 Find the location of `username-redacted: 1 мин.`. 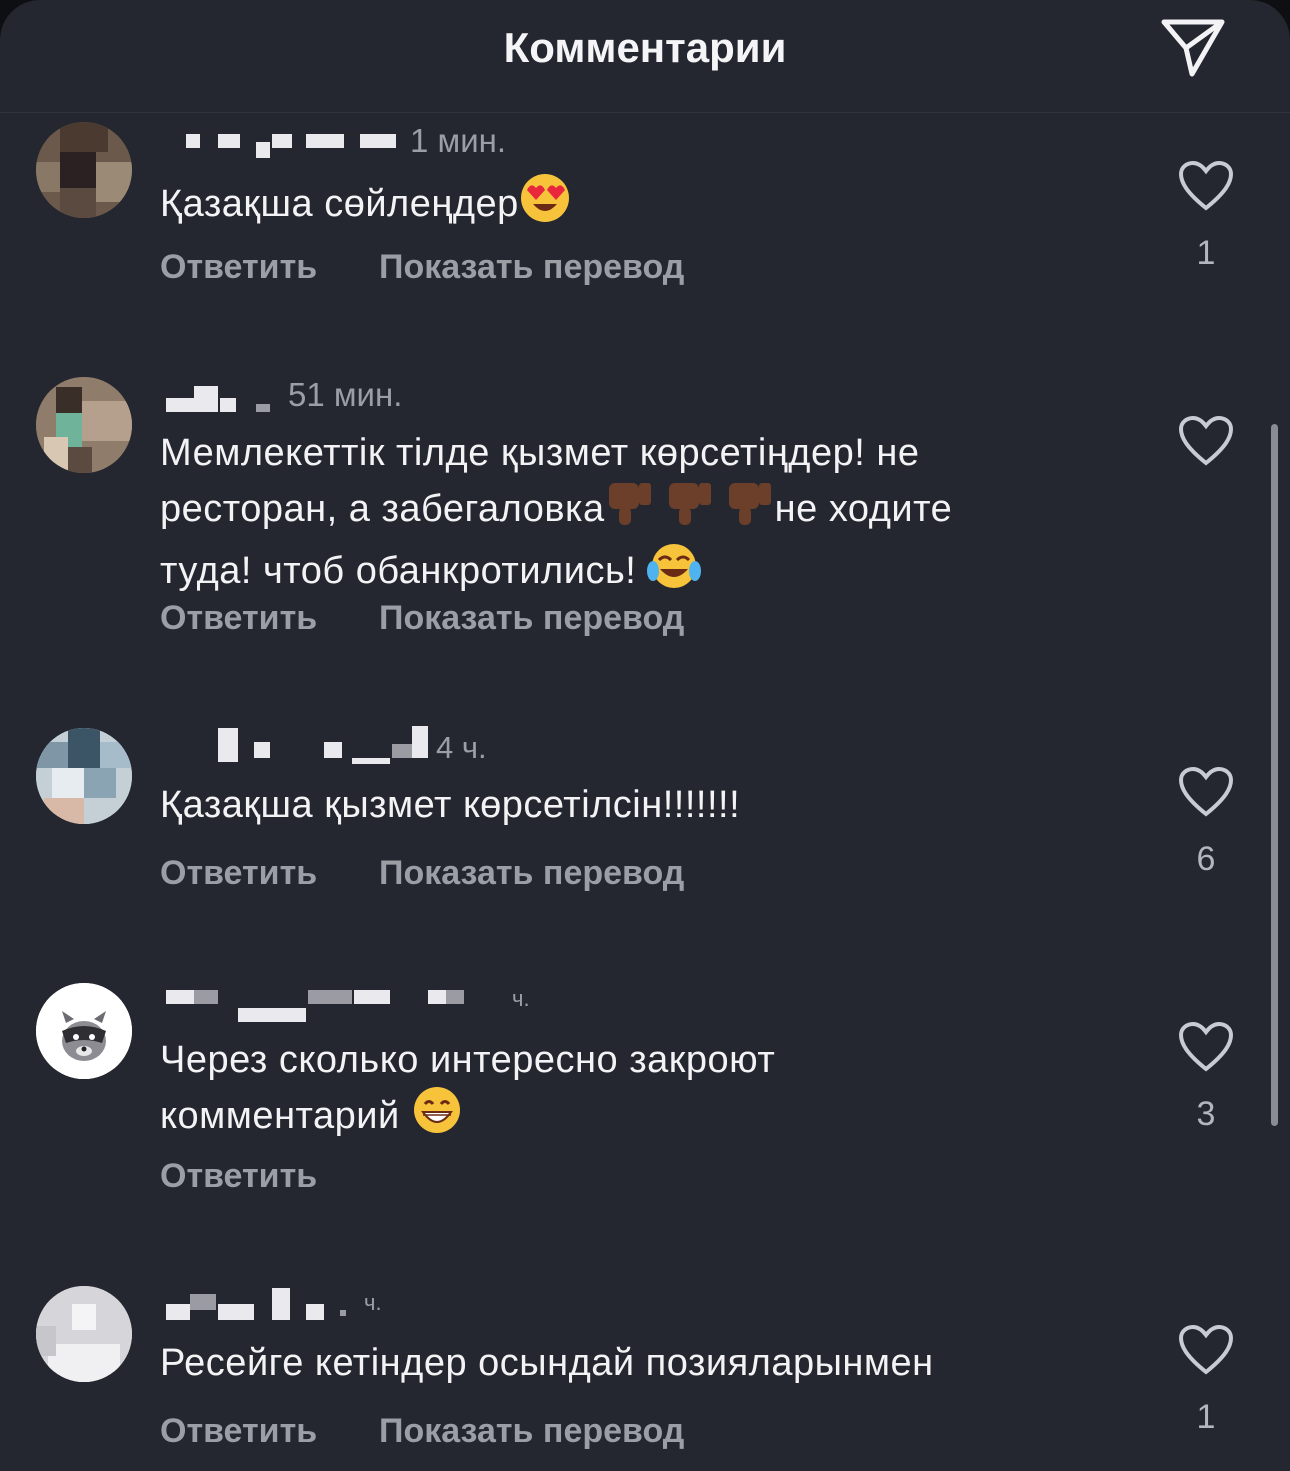

username-redacted: 1 мин. is located at coordinates (410, 142).